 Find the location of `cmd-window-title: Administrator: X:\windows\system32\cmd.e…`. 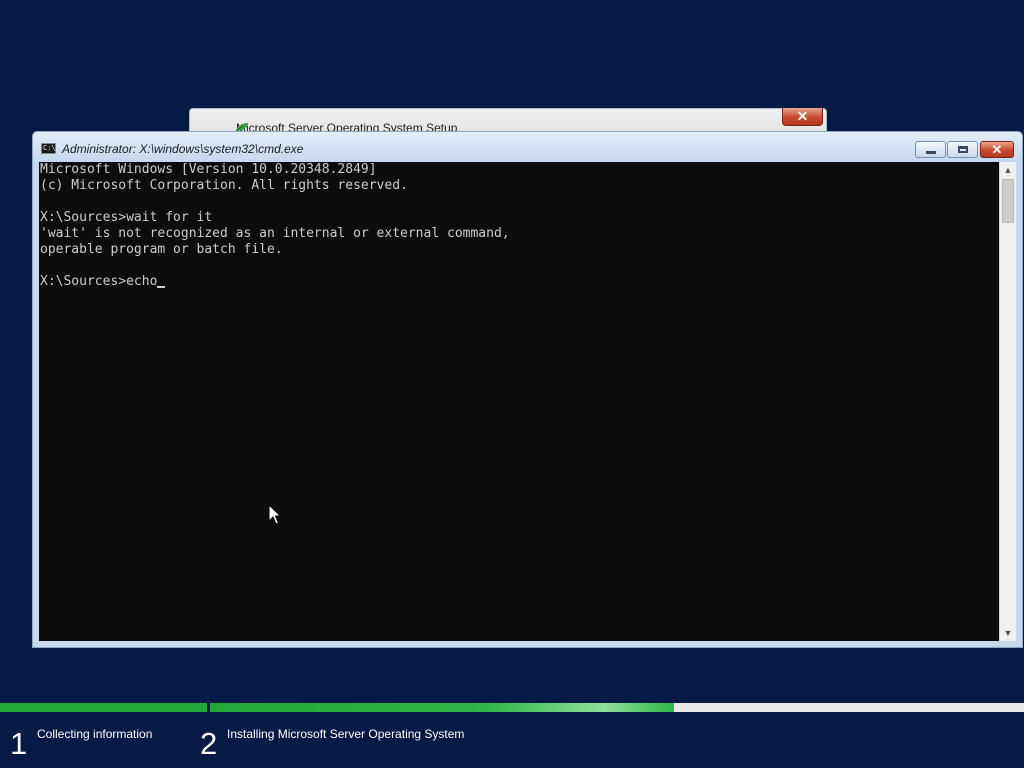

cmd-window-title: Administrator: X:\windows\system32\cmd.e… is located at coordinates (183, 149).